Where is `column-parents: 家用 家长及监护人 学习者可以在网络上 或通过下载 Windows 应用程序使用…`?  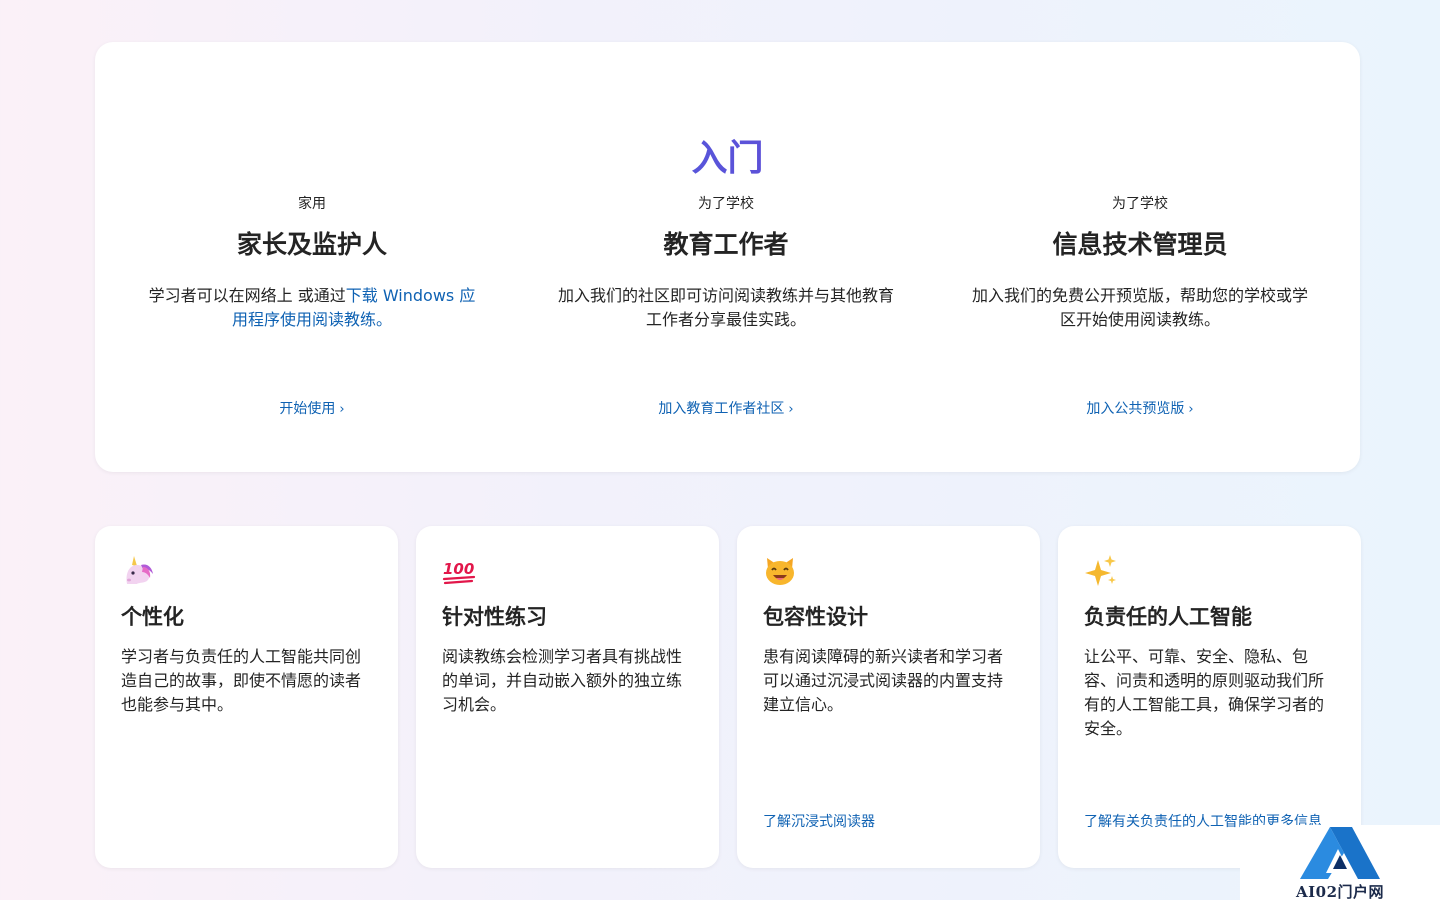 column-parents: 家用 家长及监护人 学习者可以在网络上 或通过下载 Windows 应用程序使用… is located at coordinates (312, 263).